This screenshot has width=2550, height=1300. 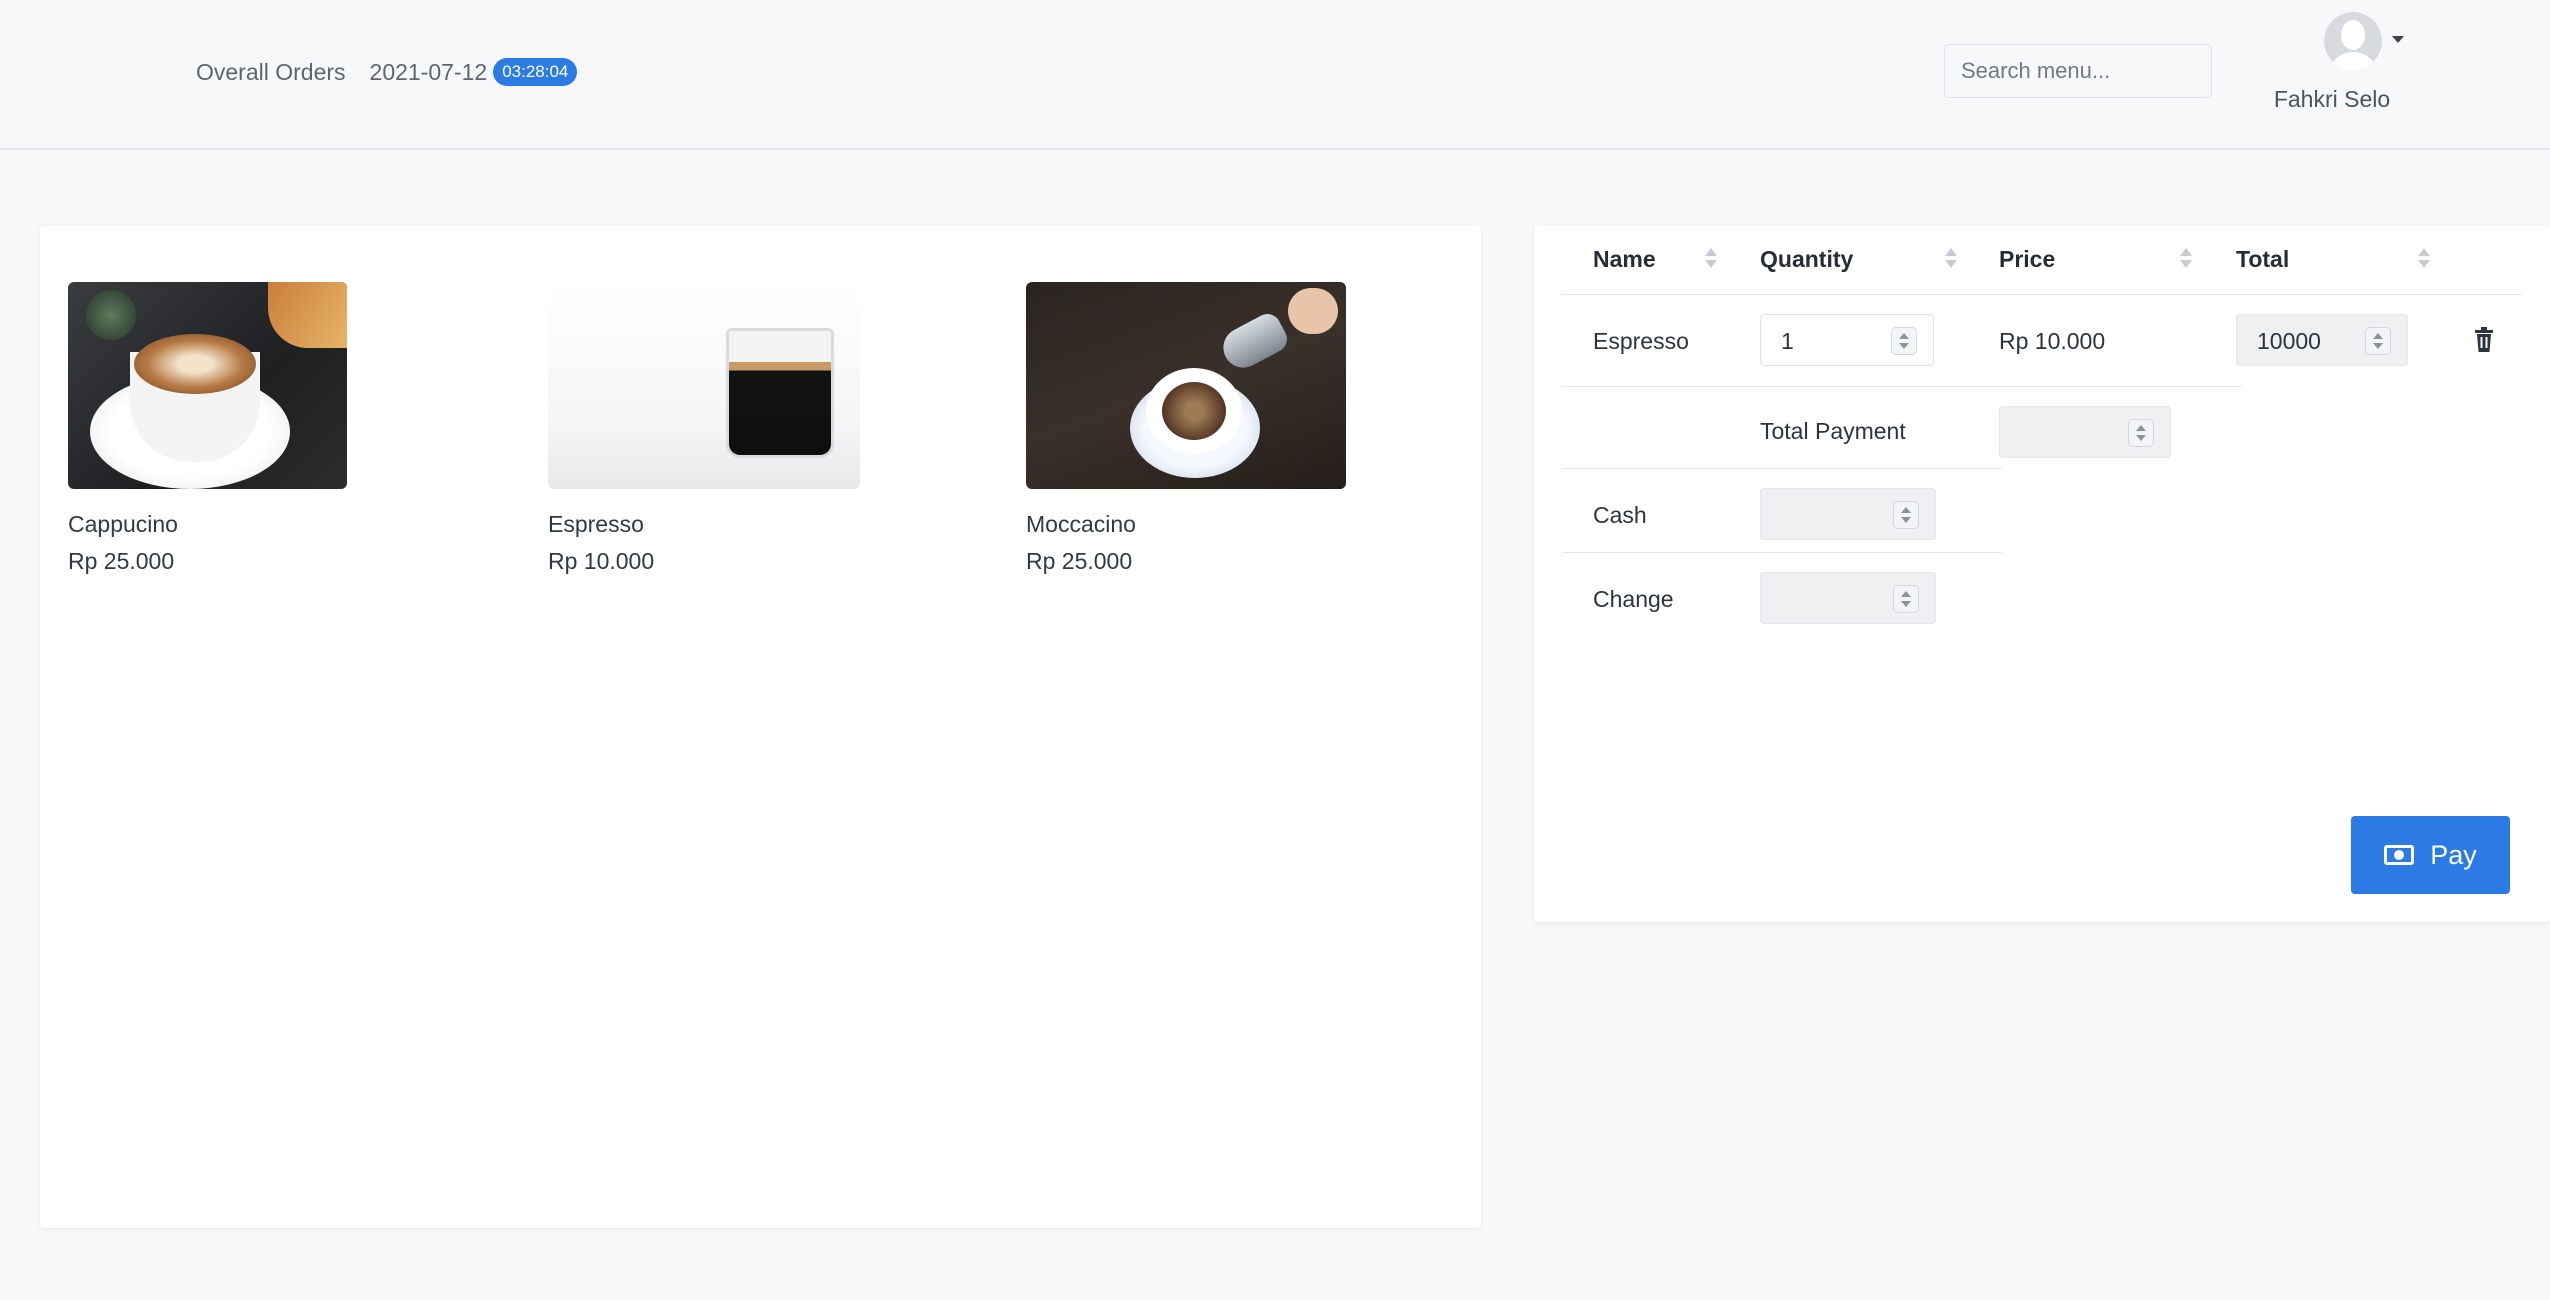 What do you see at coordinates (2322, 340) in the screenshot?
I see `total-field: 10000` at bounding box center [2322, 340].